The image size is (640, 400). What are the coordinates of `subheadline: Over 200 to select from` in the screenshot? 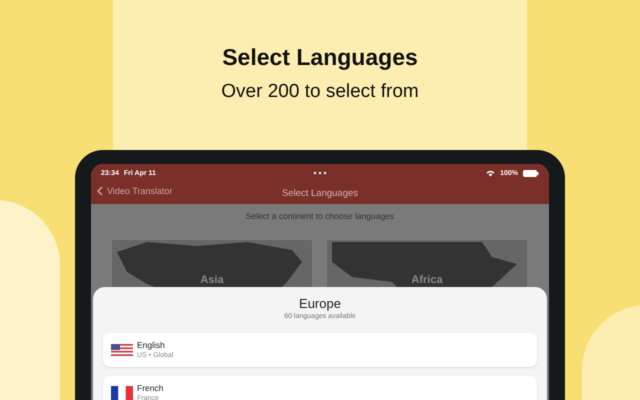 It's located at (320, 92).